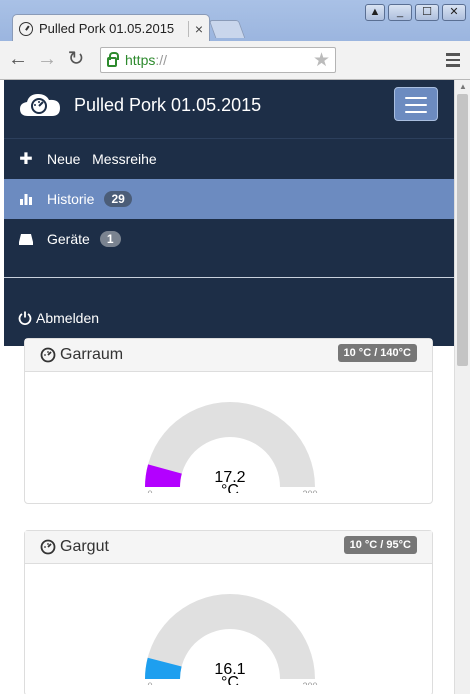  Describe the element at coordinates (71, 199) in the screenshot. I see `nav-item-label: Historie` at that location.